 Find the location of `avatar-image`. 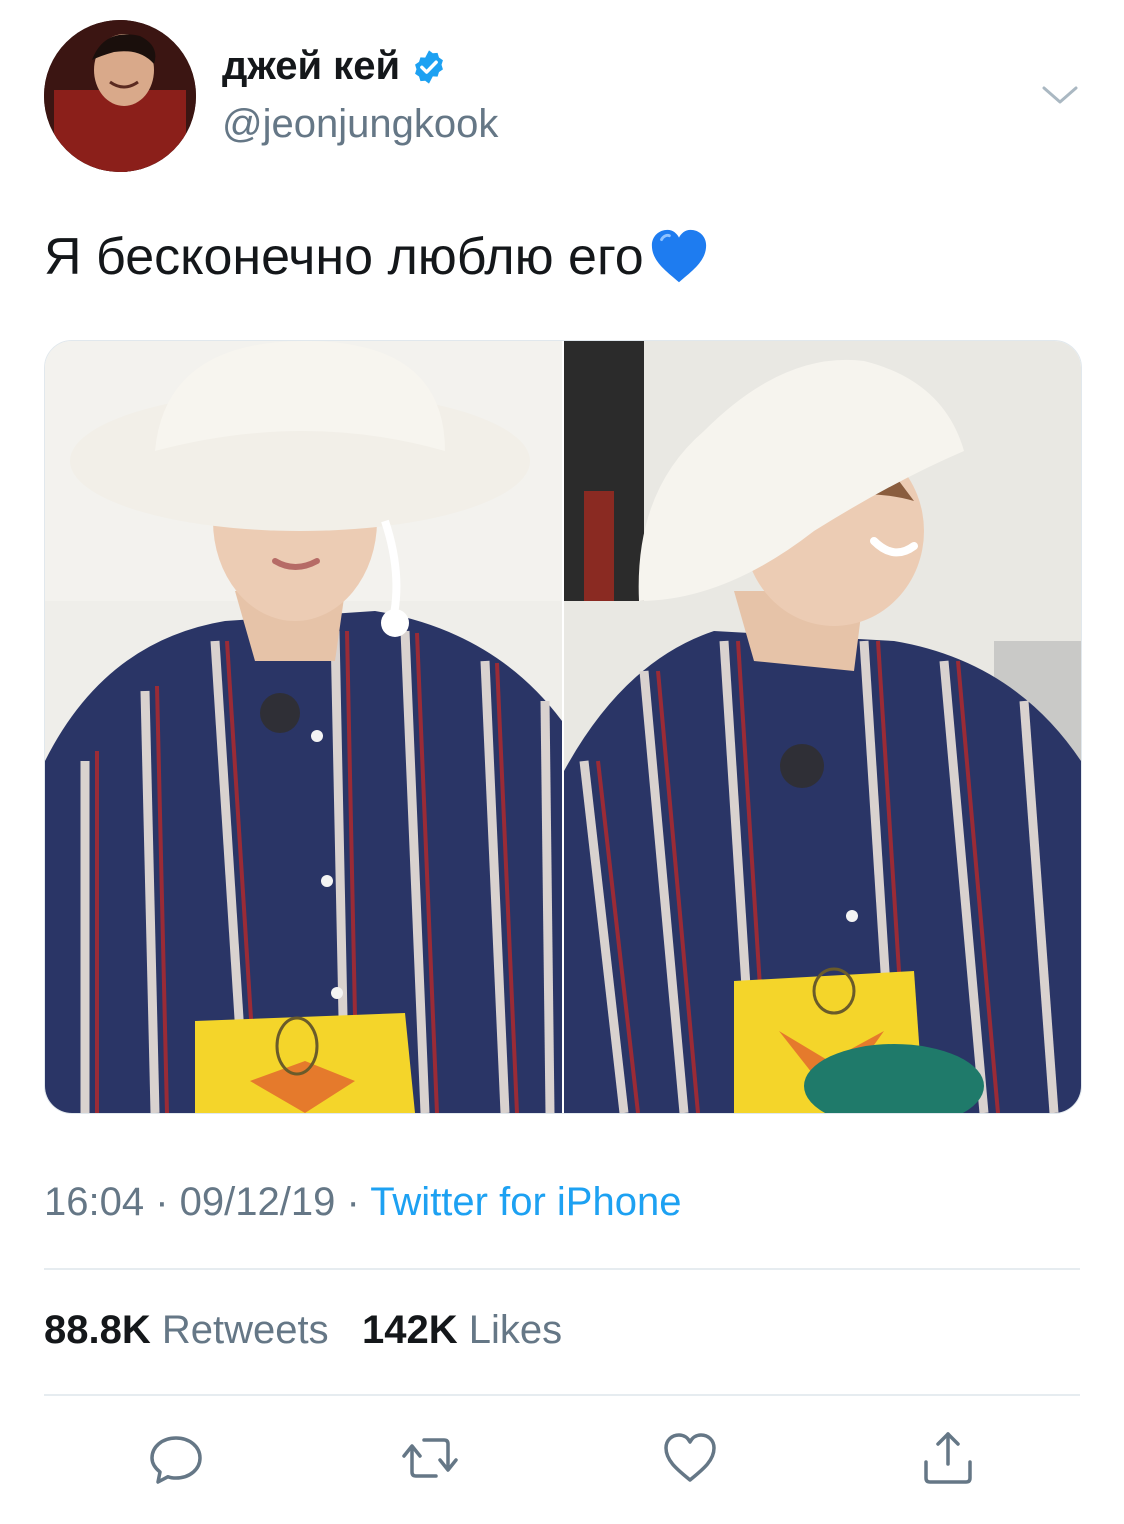

avatar-image is located at coordinates (120, 96).